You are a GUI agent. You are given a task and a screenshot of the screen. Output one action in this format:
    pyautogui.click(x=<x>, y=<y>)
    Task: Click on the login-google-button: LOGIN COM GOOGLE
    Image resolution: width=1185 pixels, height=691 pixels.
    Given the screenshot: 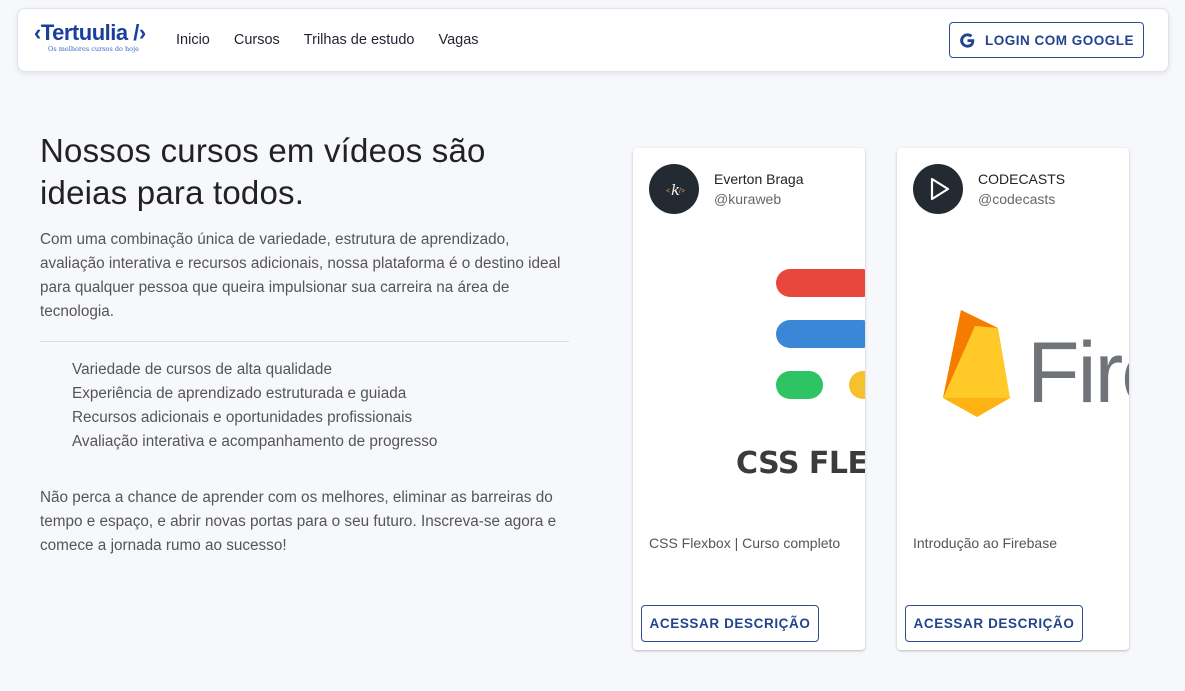 What is the action you would take?
    pyautogui.click(x=1046, y=40)
    